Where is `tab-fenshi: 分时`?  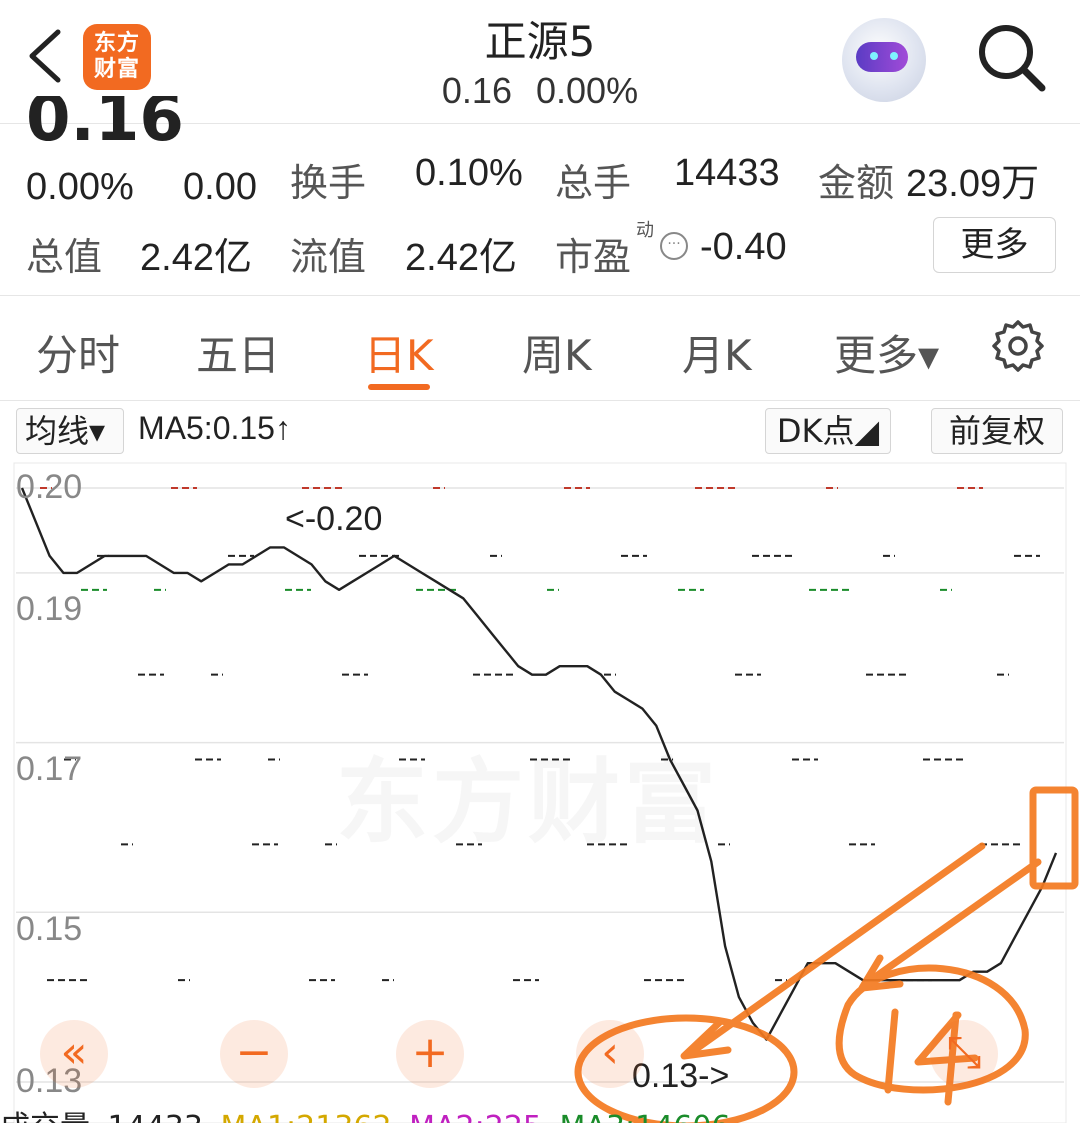 tab-fenshi: 分时 is located at coordinates (78, 352).